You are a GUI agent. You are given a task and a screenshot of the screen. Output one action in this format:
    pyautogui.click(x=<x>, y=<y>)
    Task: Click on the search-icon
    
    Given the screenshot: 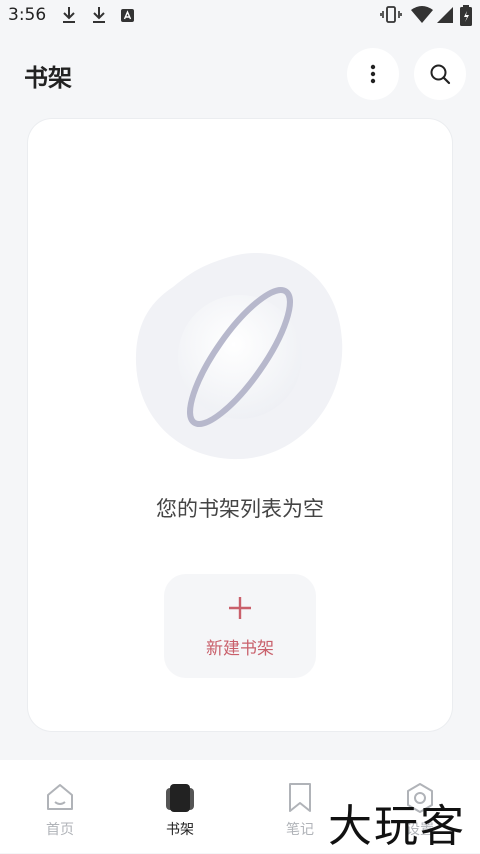 What is the action you would take?
    pyautogui.click(x=440, y=74)
    